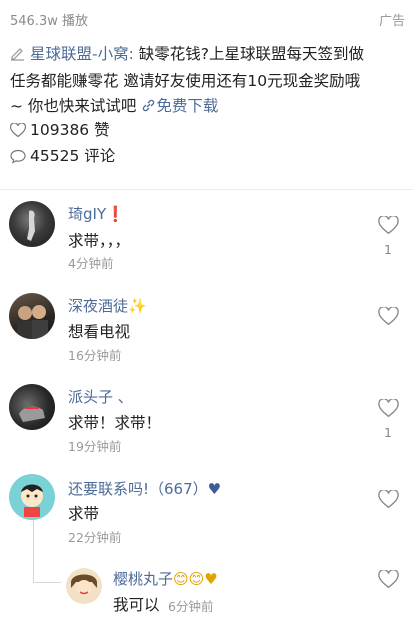  What do you see at coordinates (148, 108) in the screenshot?
I see `link-icon` at bounding box center [148, 108].